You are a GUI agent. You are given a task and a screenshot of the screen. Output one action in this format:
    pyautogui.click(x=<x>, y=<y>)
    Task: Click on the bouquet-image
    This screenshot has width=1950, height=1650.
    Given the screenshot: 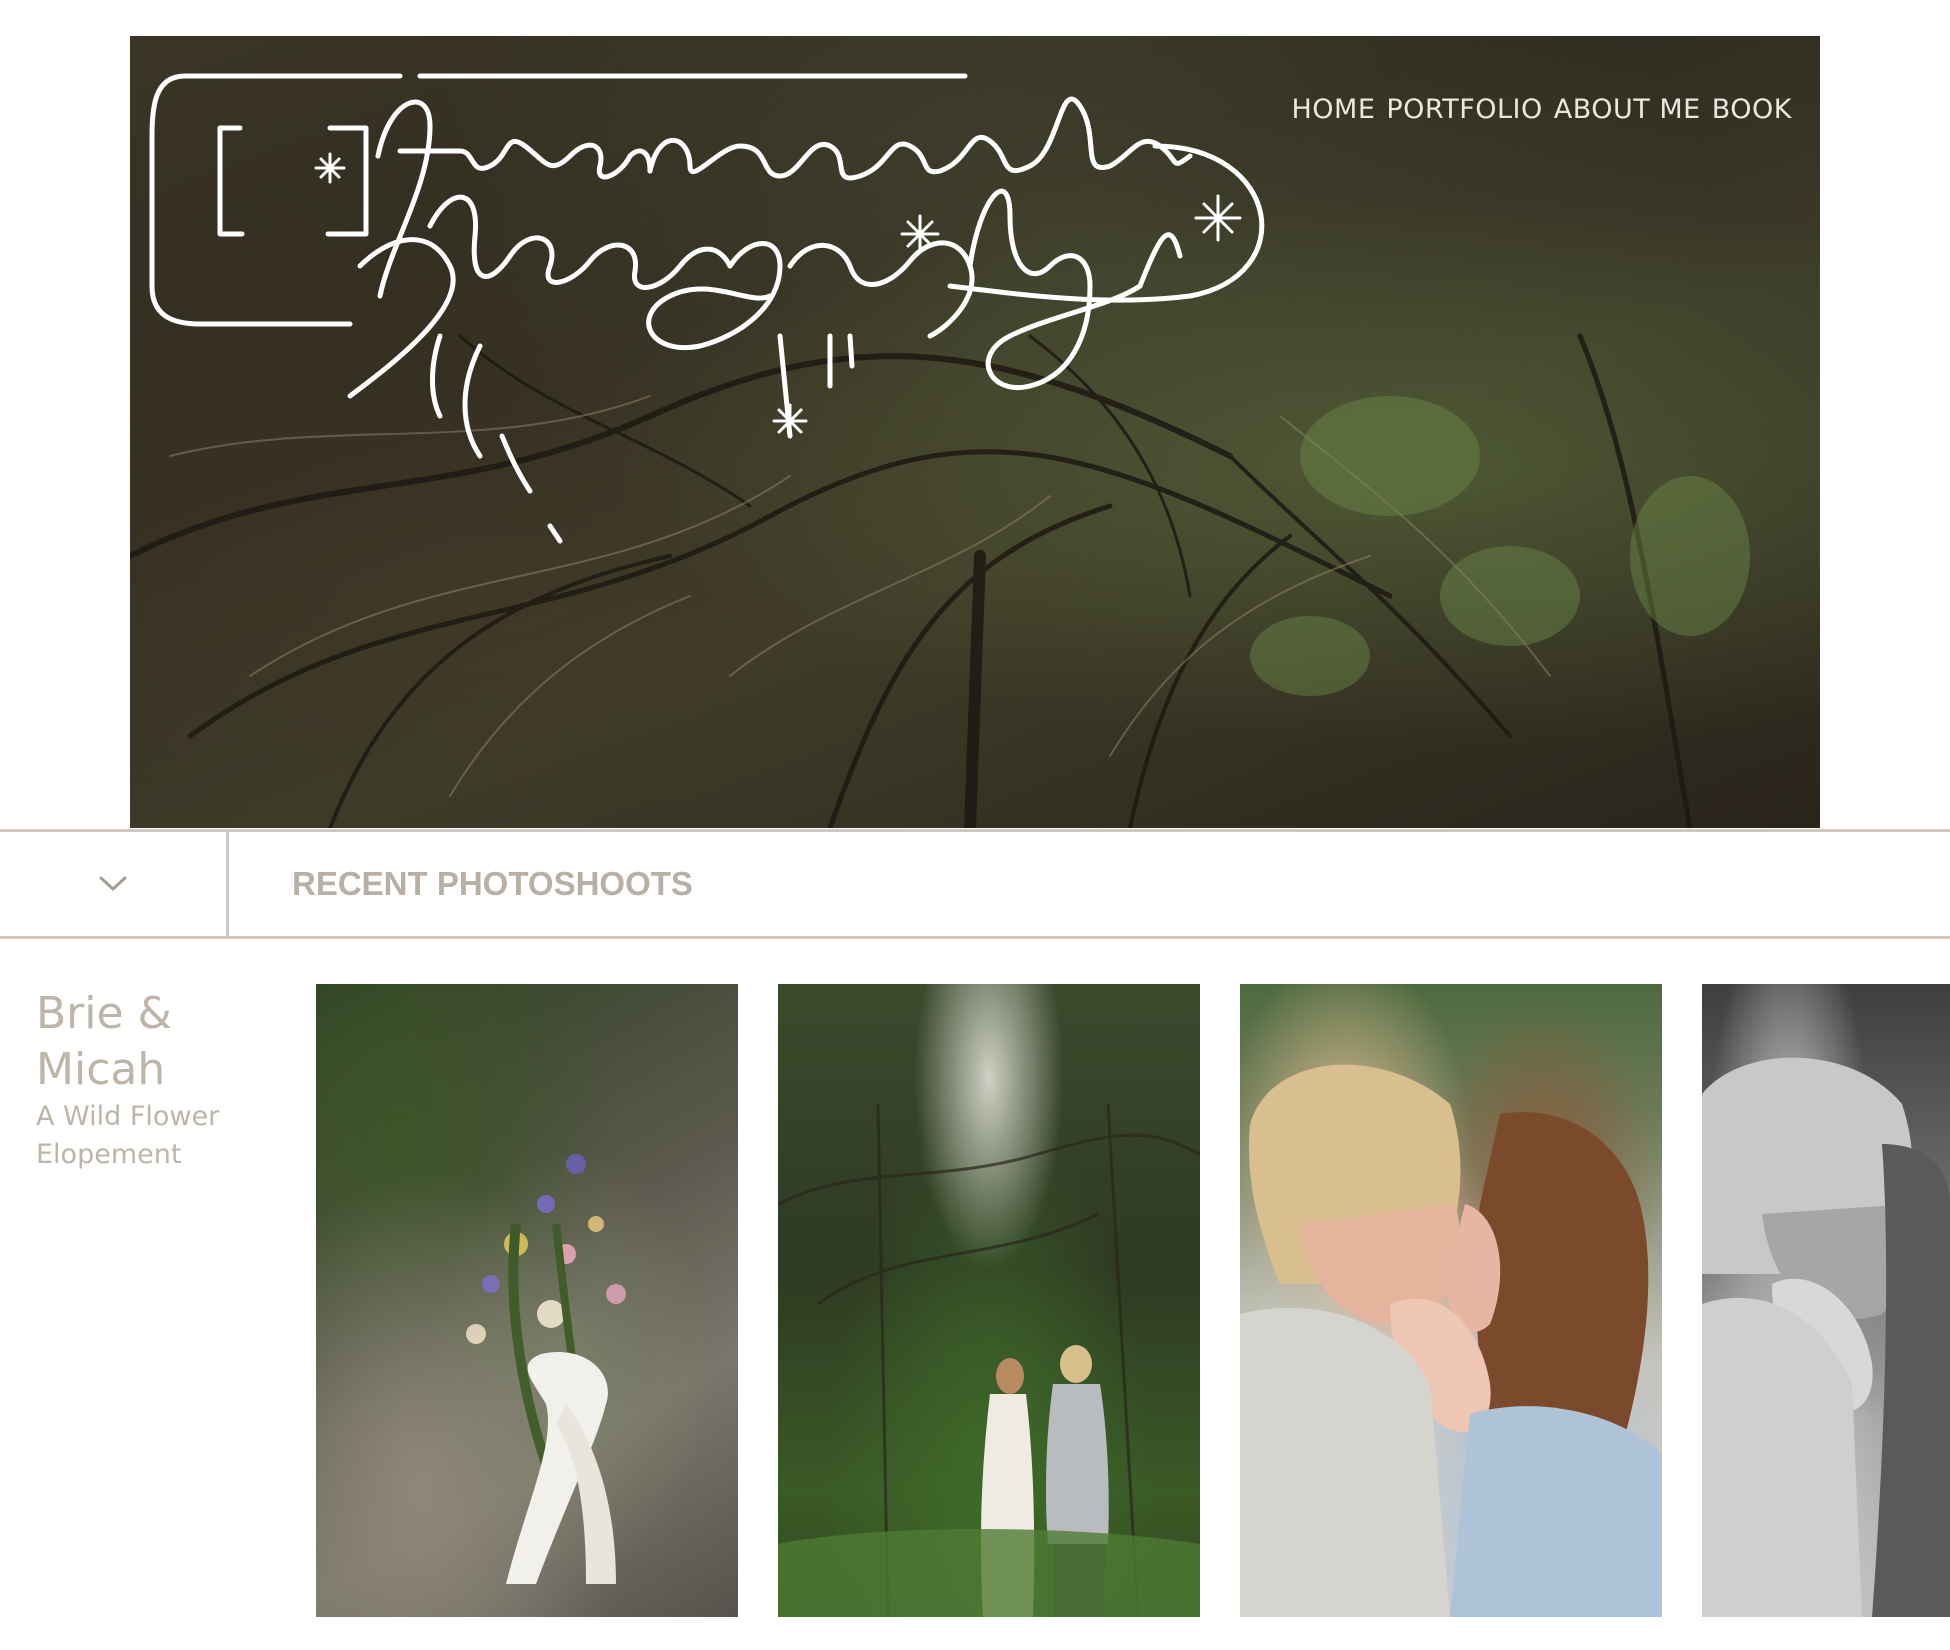 What is the action you would take?
    pyautogui.click(x=546, y=1369)
    